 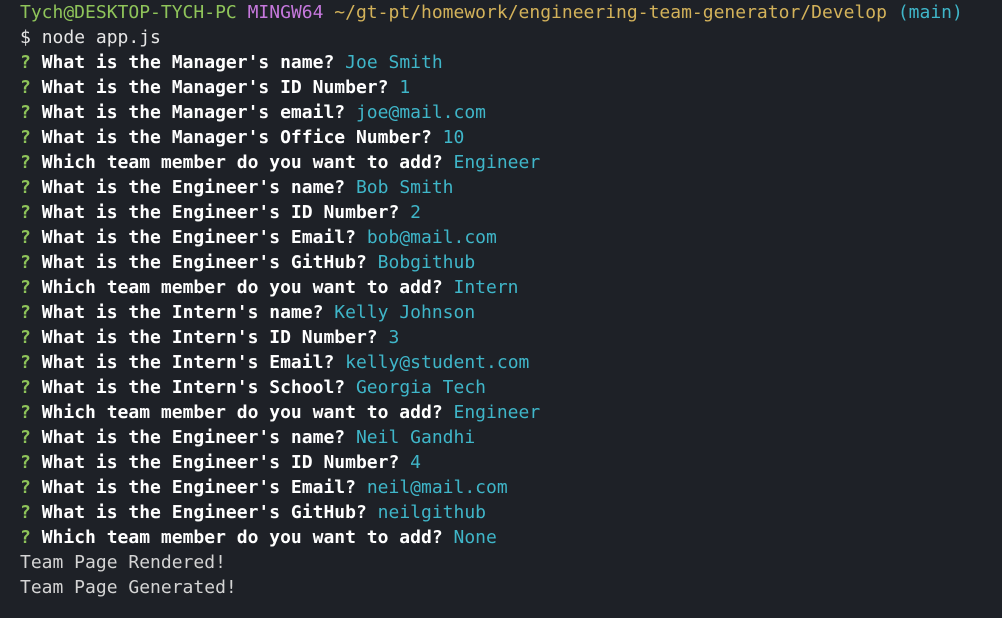 What do you see at coordinates (405, 87) in the screenshot?
I see `answer-text: 1` at bounding box center [405, 87].